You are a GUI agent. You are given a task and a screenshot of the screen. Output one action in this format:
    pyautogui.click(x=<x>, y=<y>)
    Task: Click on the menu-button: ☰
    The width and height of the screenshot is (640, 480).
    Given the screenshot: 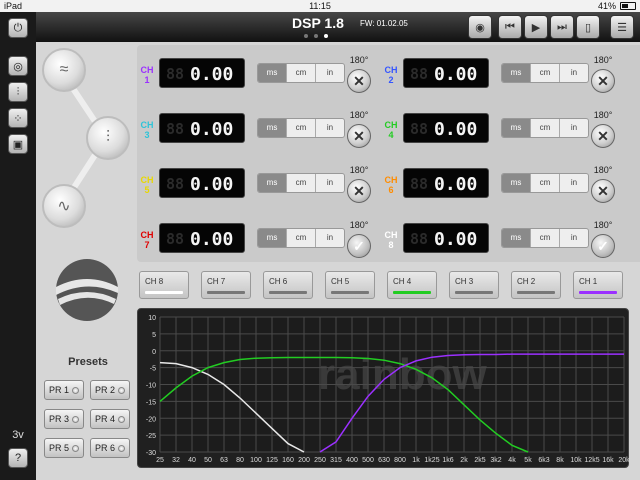 What is the action you would take?
    pyautogui.click(x=622, y=27)
    